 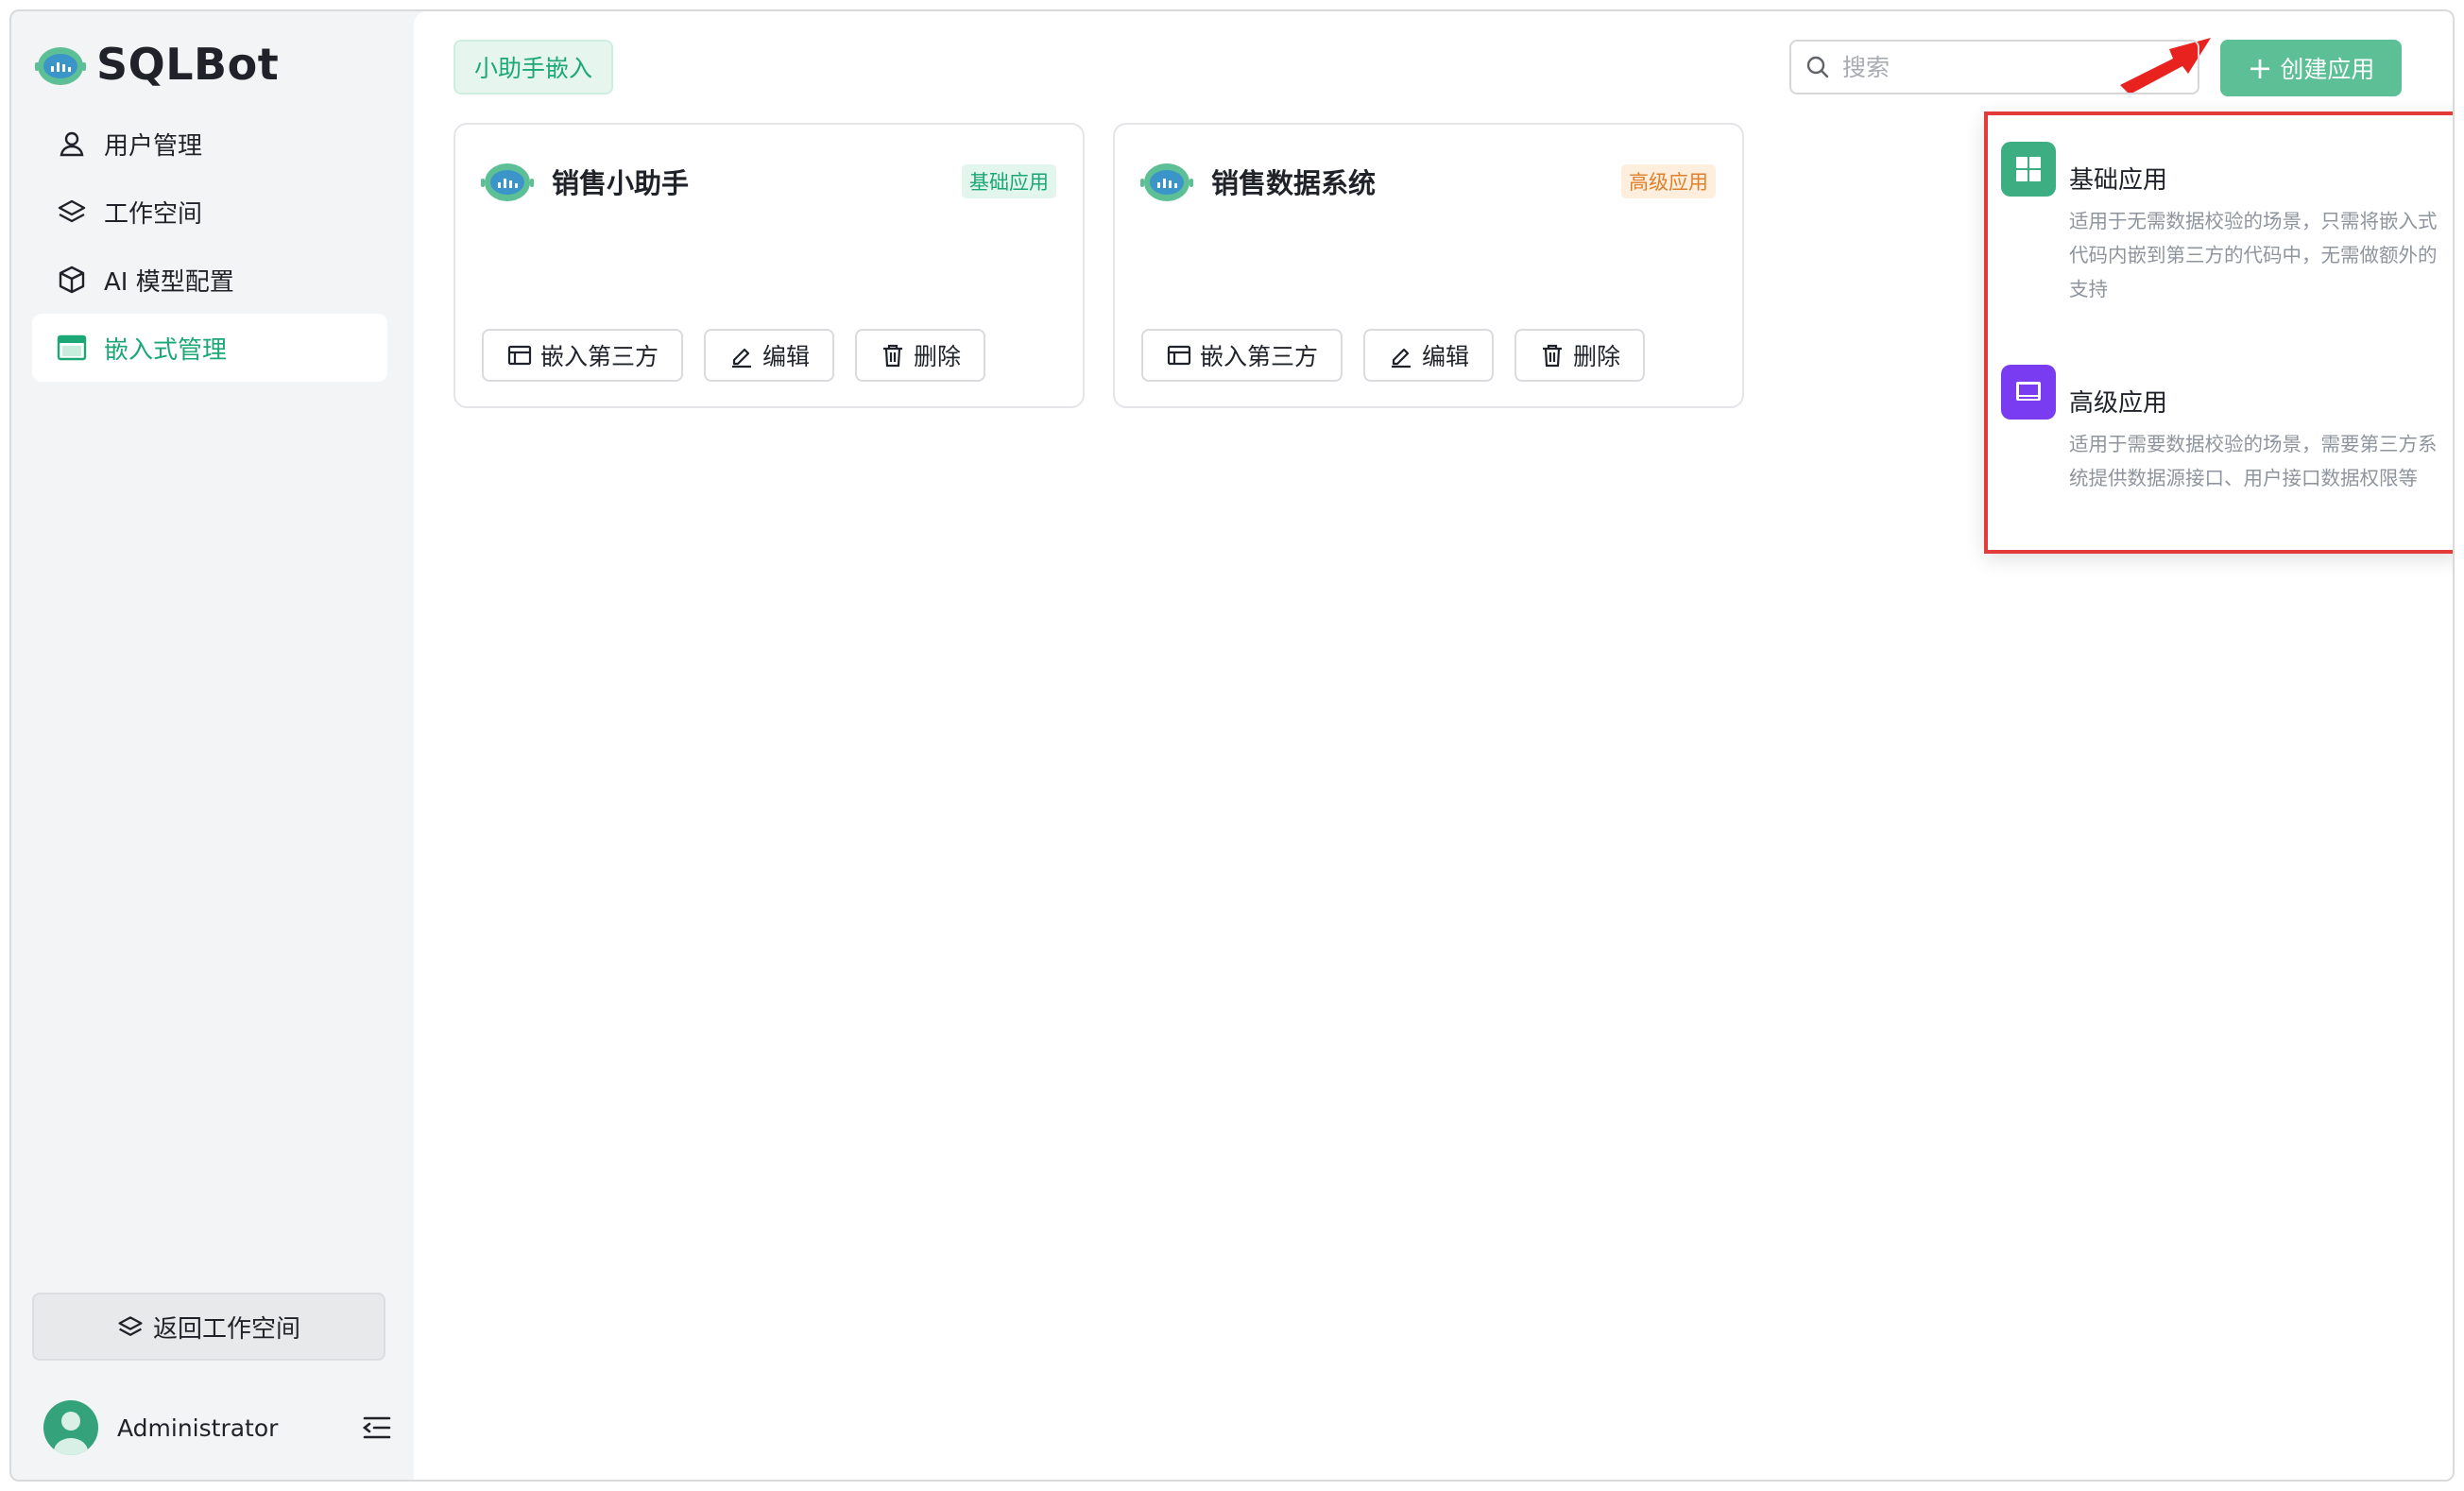 I want to click on card-title: 销售小助手, so click(x=621, y=183).